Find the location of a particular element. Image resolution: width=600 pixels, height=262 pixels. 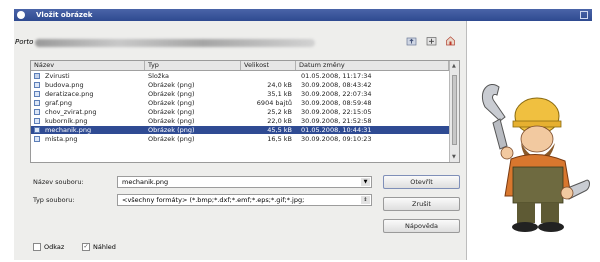

file-size: 35,1 kB is located at coordinates (279, 94).